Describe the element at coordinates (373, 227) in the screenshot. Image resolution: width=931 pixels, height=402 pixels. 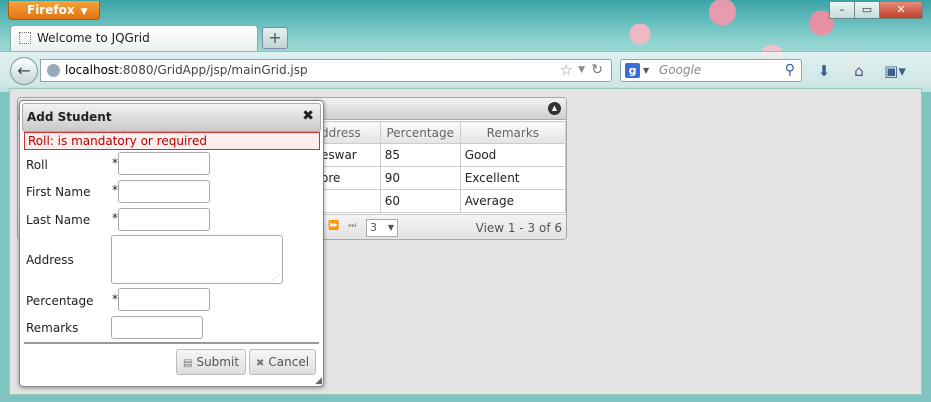
I see `rows-per-page-value: 3` at that location.